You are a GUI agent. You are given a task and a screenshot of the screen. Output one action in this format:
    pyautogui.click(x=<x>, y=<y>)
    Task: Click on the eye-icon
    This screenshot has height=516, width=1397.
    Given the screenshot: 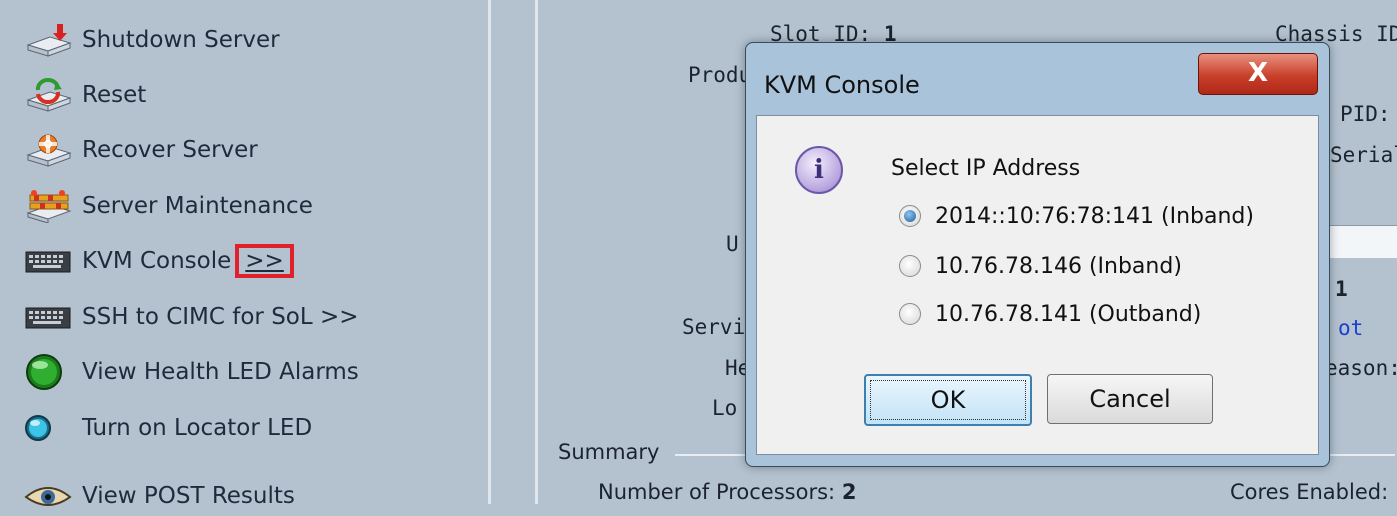 What is the action you would take?
    pyautogui.click(x=49, y=496)
    